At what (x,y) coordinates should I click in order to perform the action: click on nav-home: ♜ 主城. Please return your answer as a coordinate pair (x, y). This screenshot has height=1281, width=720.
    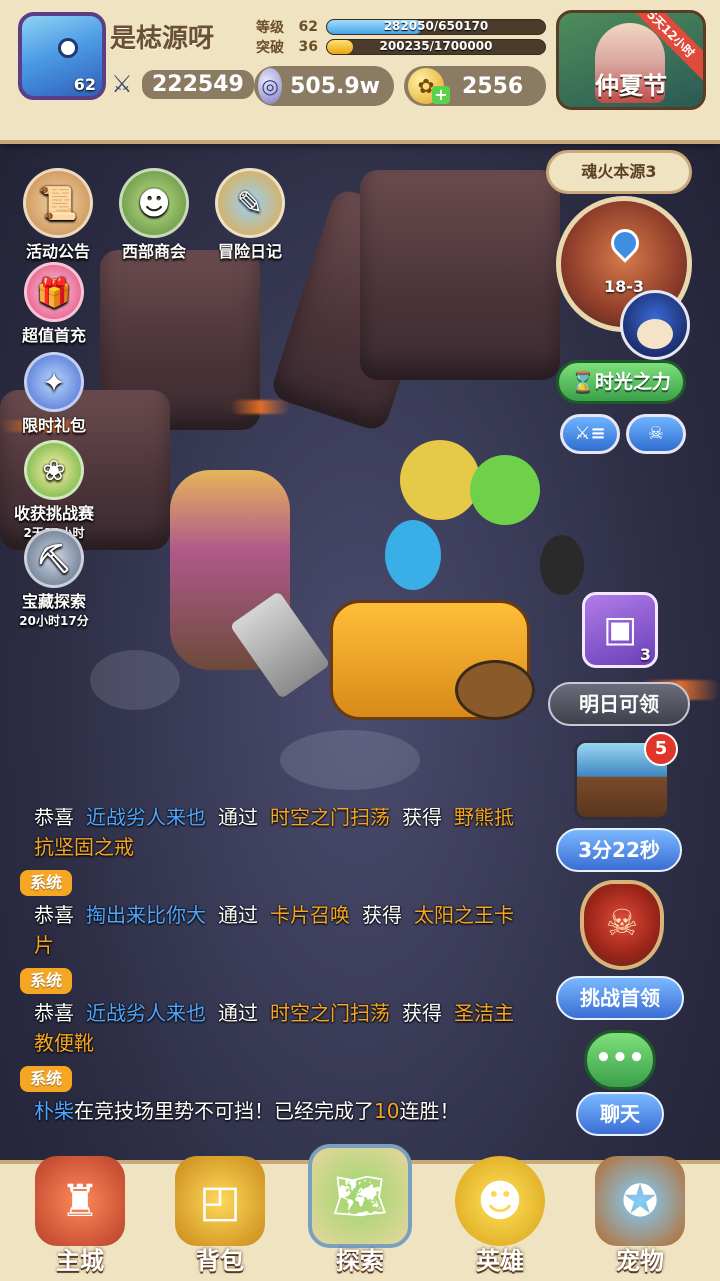
    Looking at the image, I should click on (80, 1215).